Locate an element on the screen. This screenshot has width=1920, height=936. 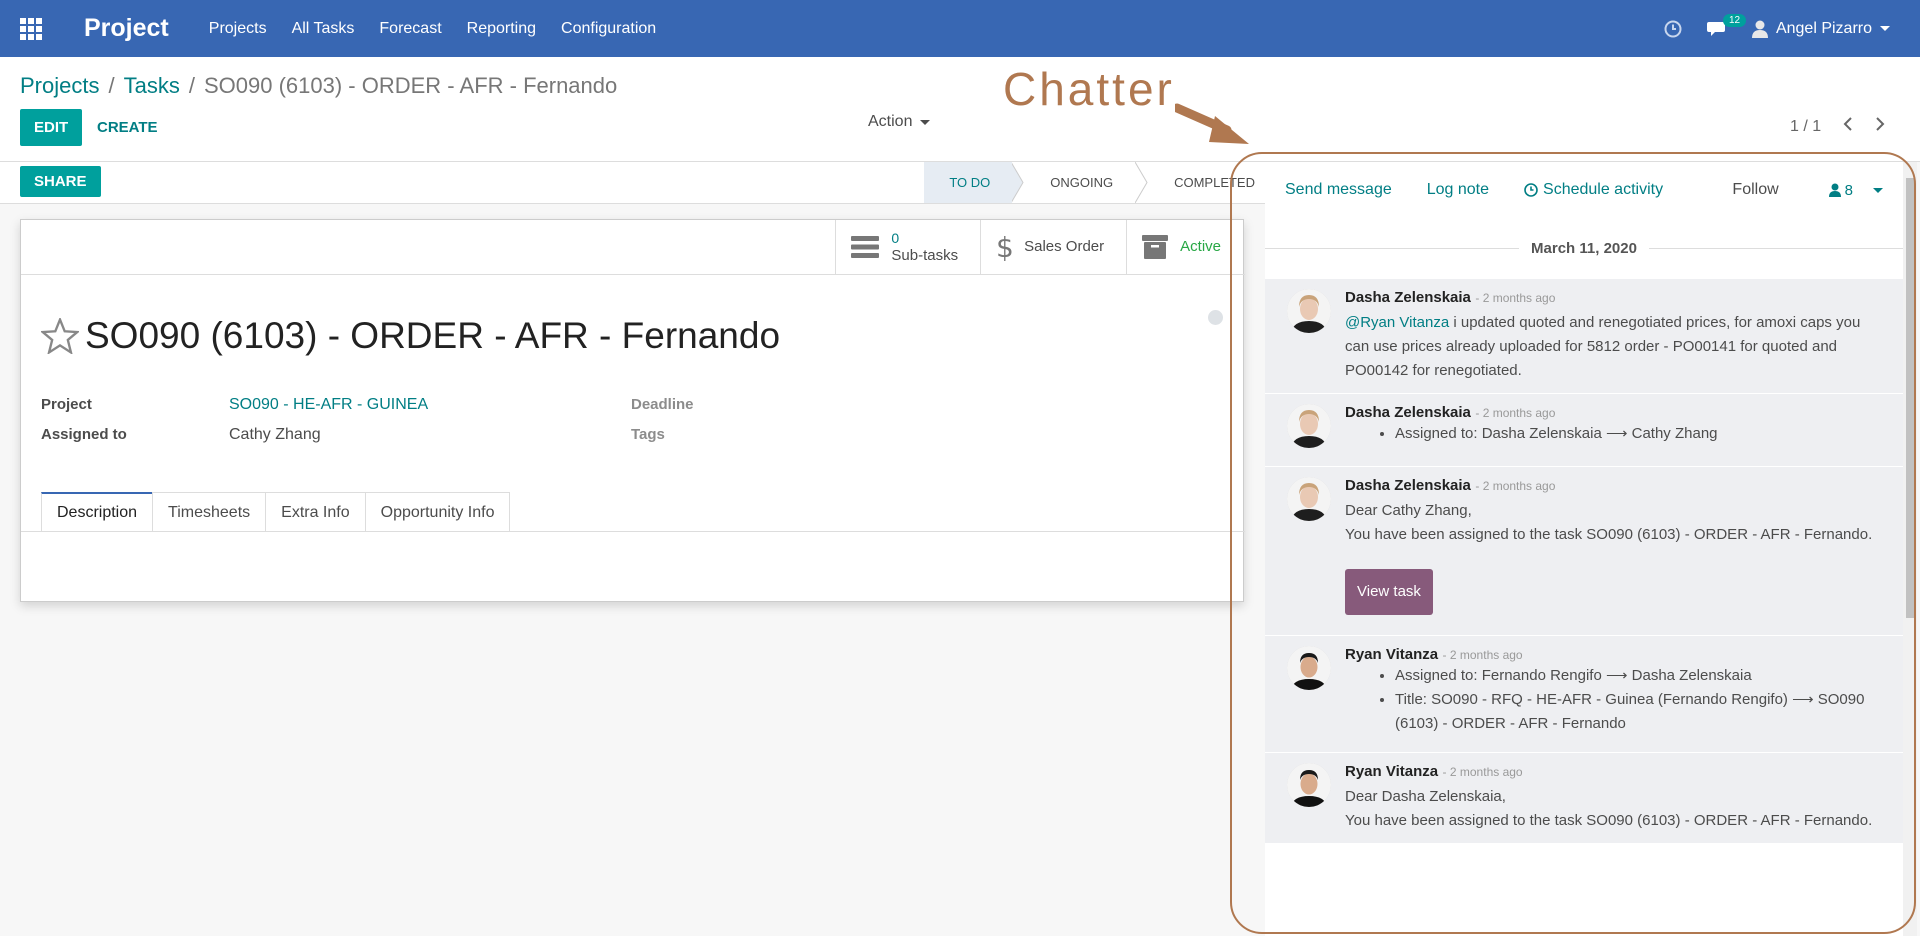
chatter-annotation-label: Chatter is located at coordinates (1089, 89).